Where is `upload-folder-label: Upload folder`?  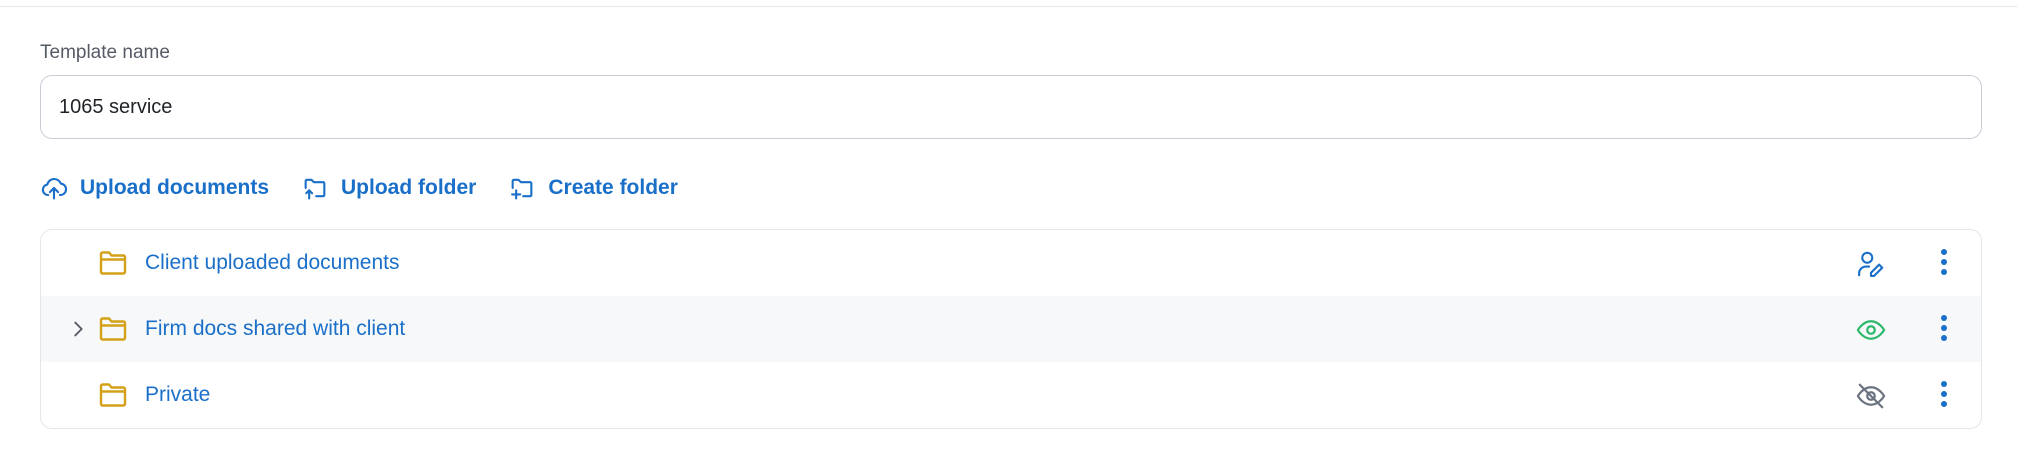
upload-folder-label: Upload folder is located at coordinates (409, 187).